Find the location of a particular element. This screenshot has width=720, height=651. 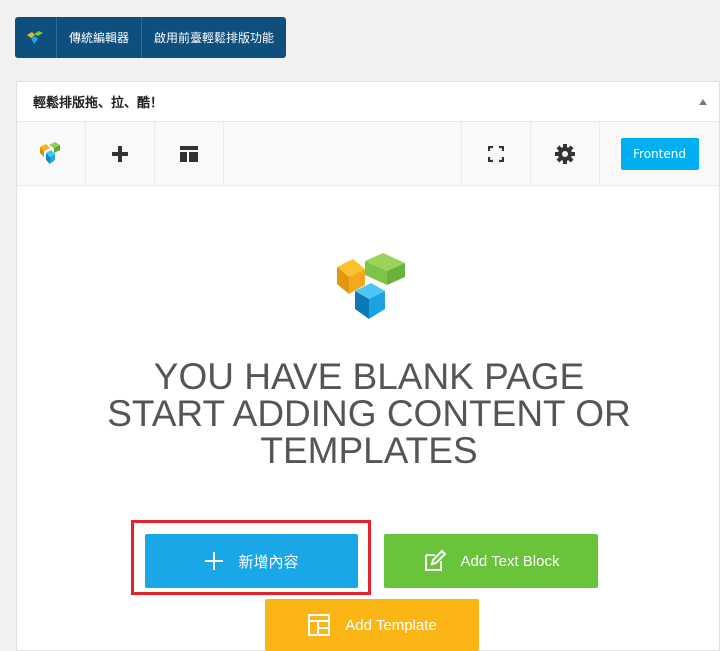

frontend-wrap: Frontend is located at coordinates (659, 153).